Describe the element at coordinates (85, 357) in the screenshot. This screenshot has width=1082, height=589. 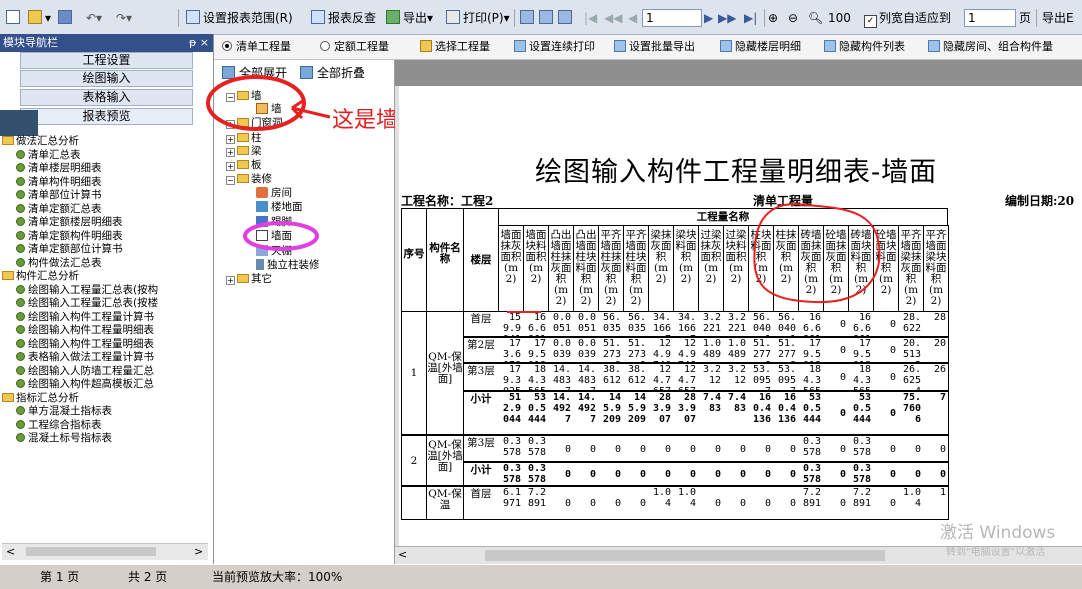
I see `tree-report-item: 表格输入做法工程量计算书` at that location.